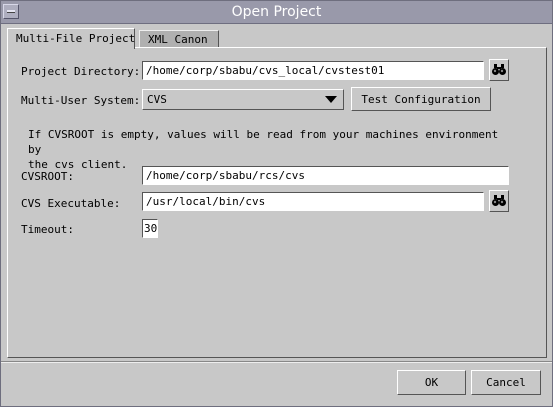 The width and height of the screenshot is (553, 407). Describe the element at coordinates (331, 99) in the screenshot. I see `chevron-down-icon` at that location.